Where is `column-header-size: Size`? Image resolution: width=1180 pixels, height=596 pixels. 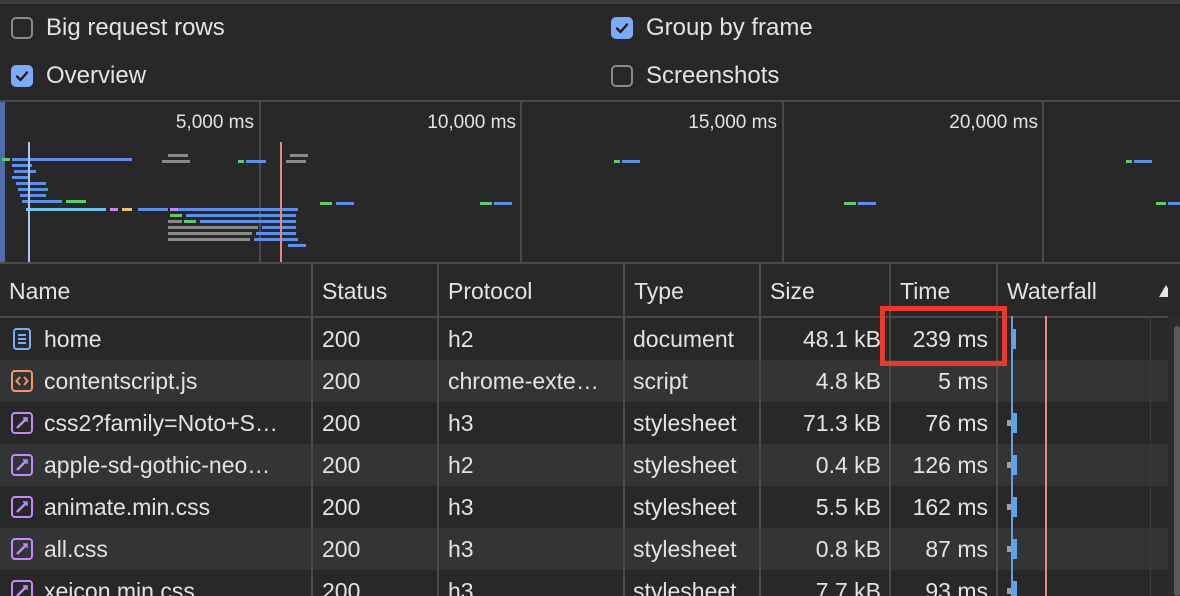 column-header-size: Size is located at coordinates (825, 290).